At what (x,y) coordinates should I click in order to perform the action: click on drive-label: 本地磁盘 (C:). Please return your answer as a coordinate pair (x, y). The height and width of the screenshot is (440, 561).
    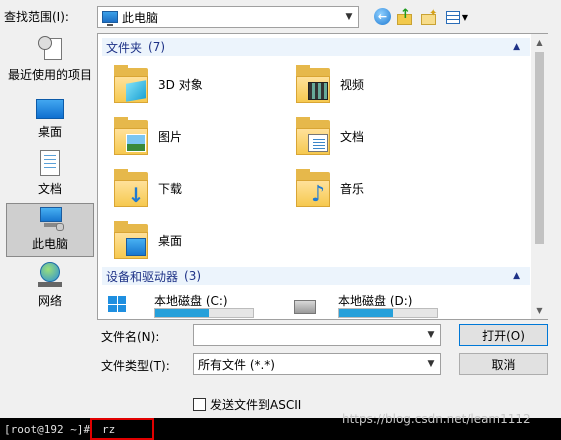
    Looking at the image, I should click on (191, 301).